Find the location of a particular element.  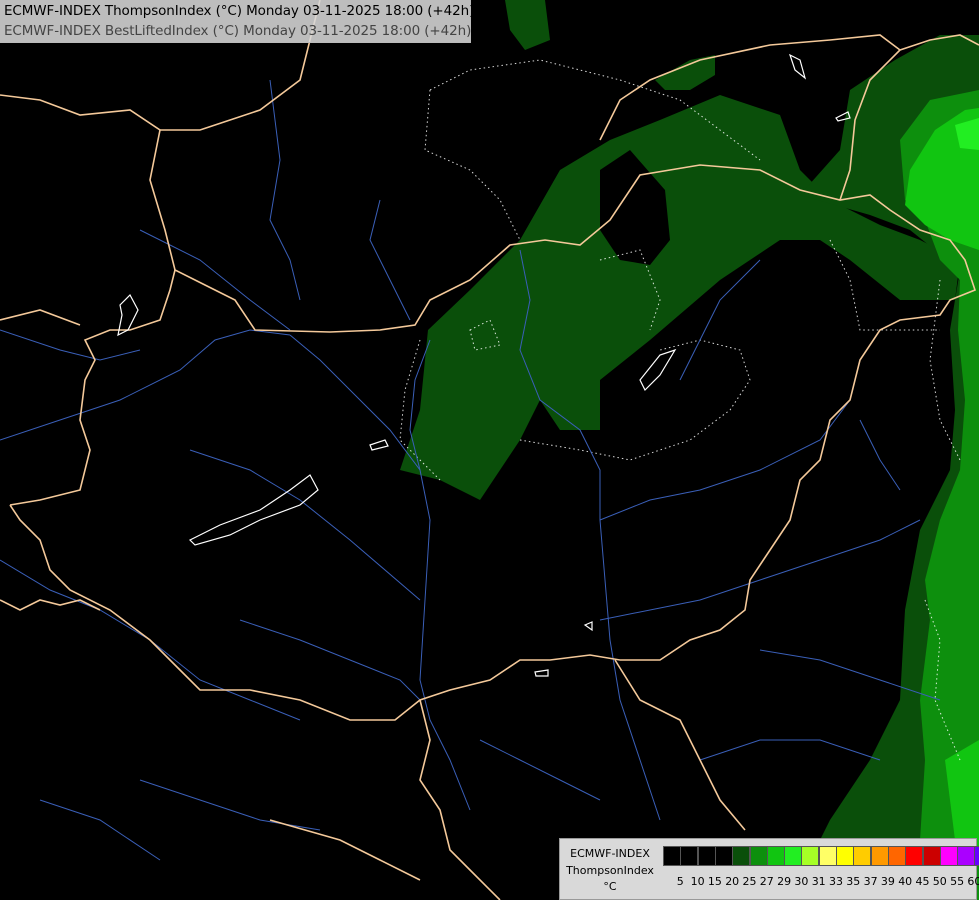

legend-unit: °C is located at coordinates (610, 886).